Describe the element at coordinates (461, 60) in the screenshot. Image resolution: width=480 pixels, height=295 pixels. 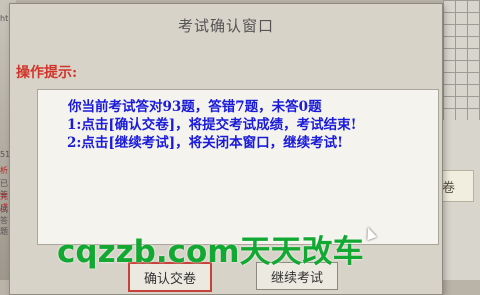
I see `answer-grid` at that location.